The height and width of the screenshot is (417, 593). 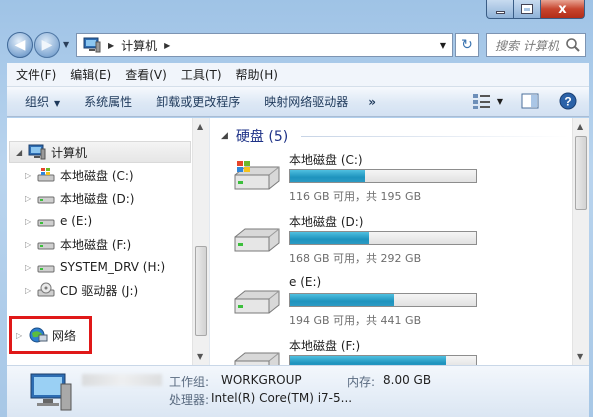 What do you see at coordinates (201, 74) in the screenshot?
I see `menu-tools: 工具(T)` at bounding box center [201, 74].